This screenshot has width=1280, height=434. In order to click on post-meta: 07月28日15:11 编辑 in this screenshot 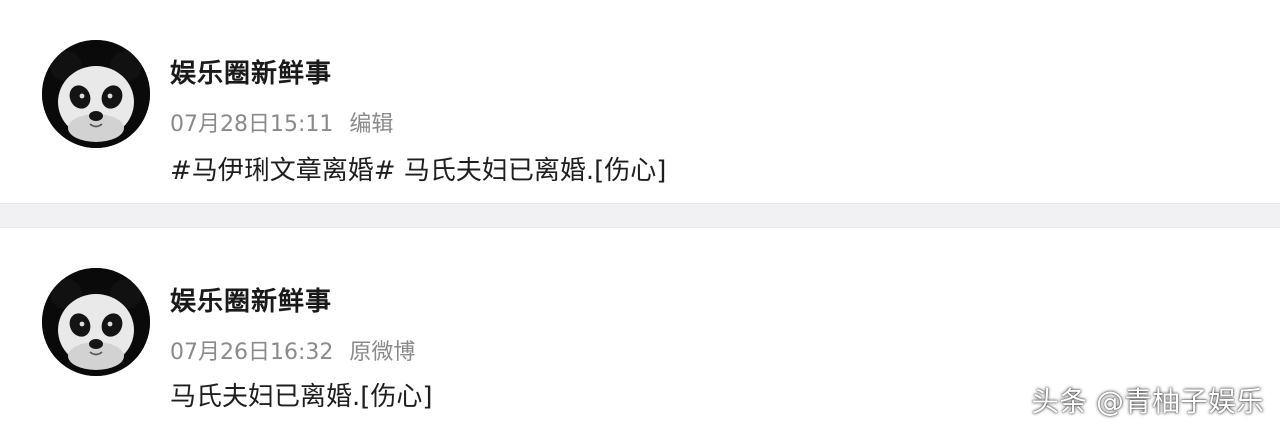, I will do `click(281, 122)`.